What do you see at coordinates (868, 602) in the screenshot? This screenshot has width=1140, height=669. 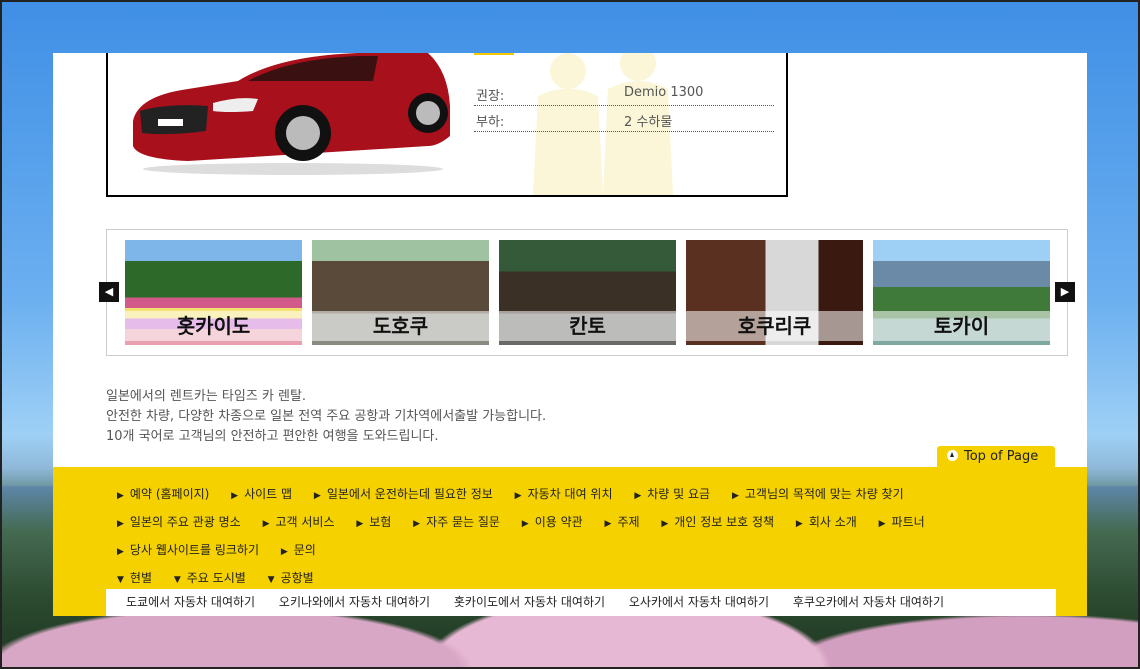 I see `city-link: 후쿠오카에서 자동차 대여하기` at bounding box center [868, 602].